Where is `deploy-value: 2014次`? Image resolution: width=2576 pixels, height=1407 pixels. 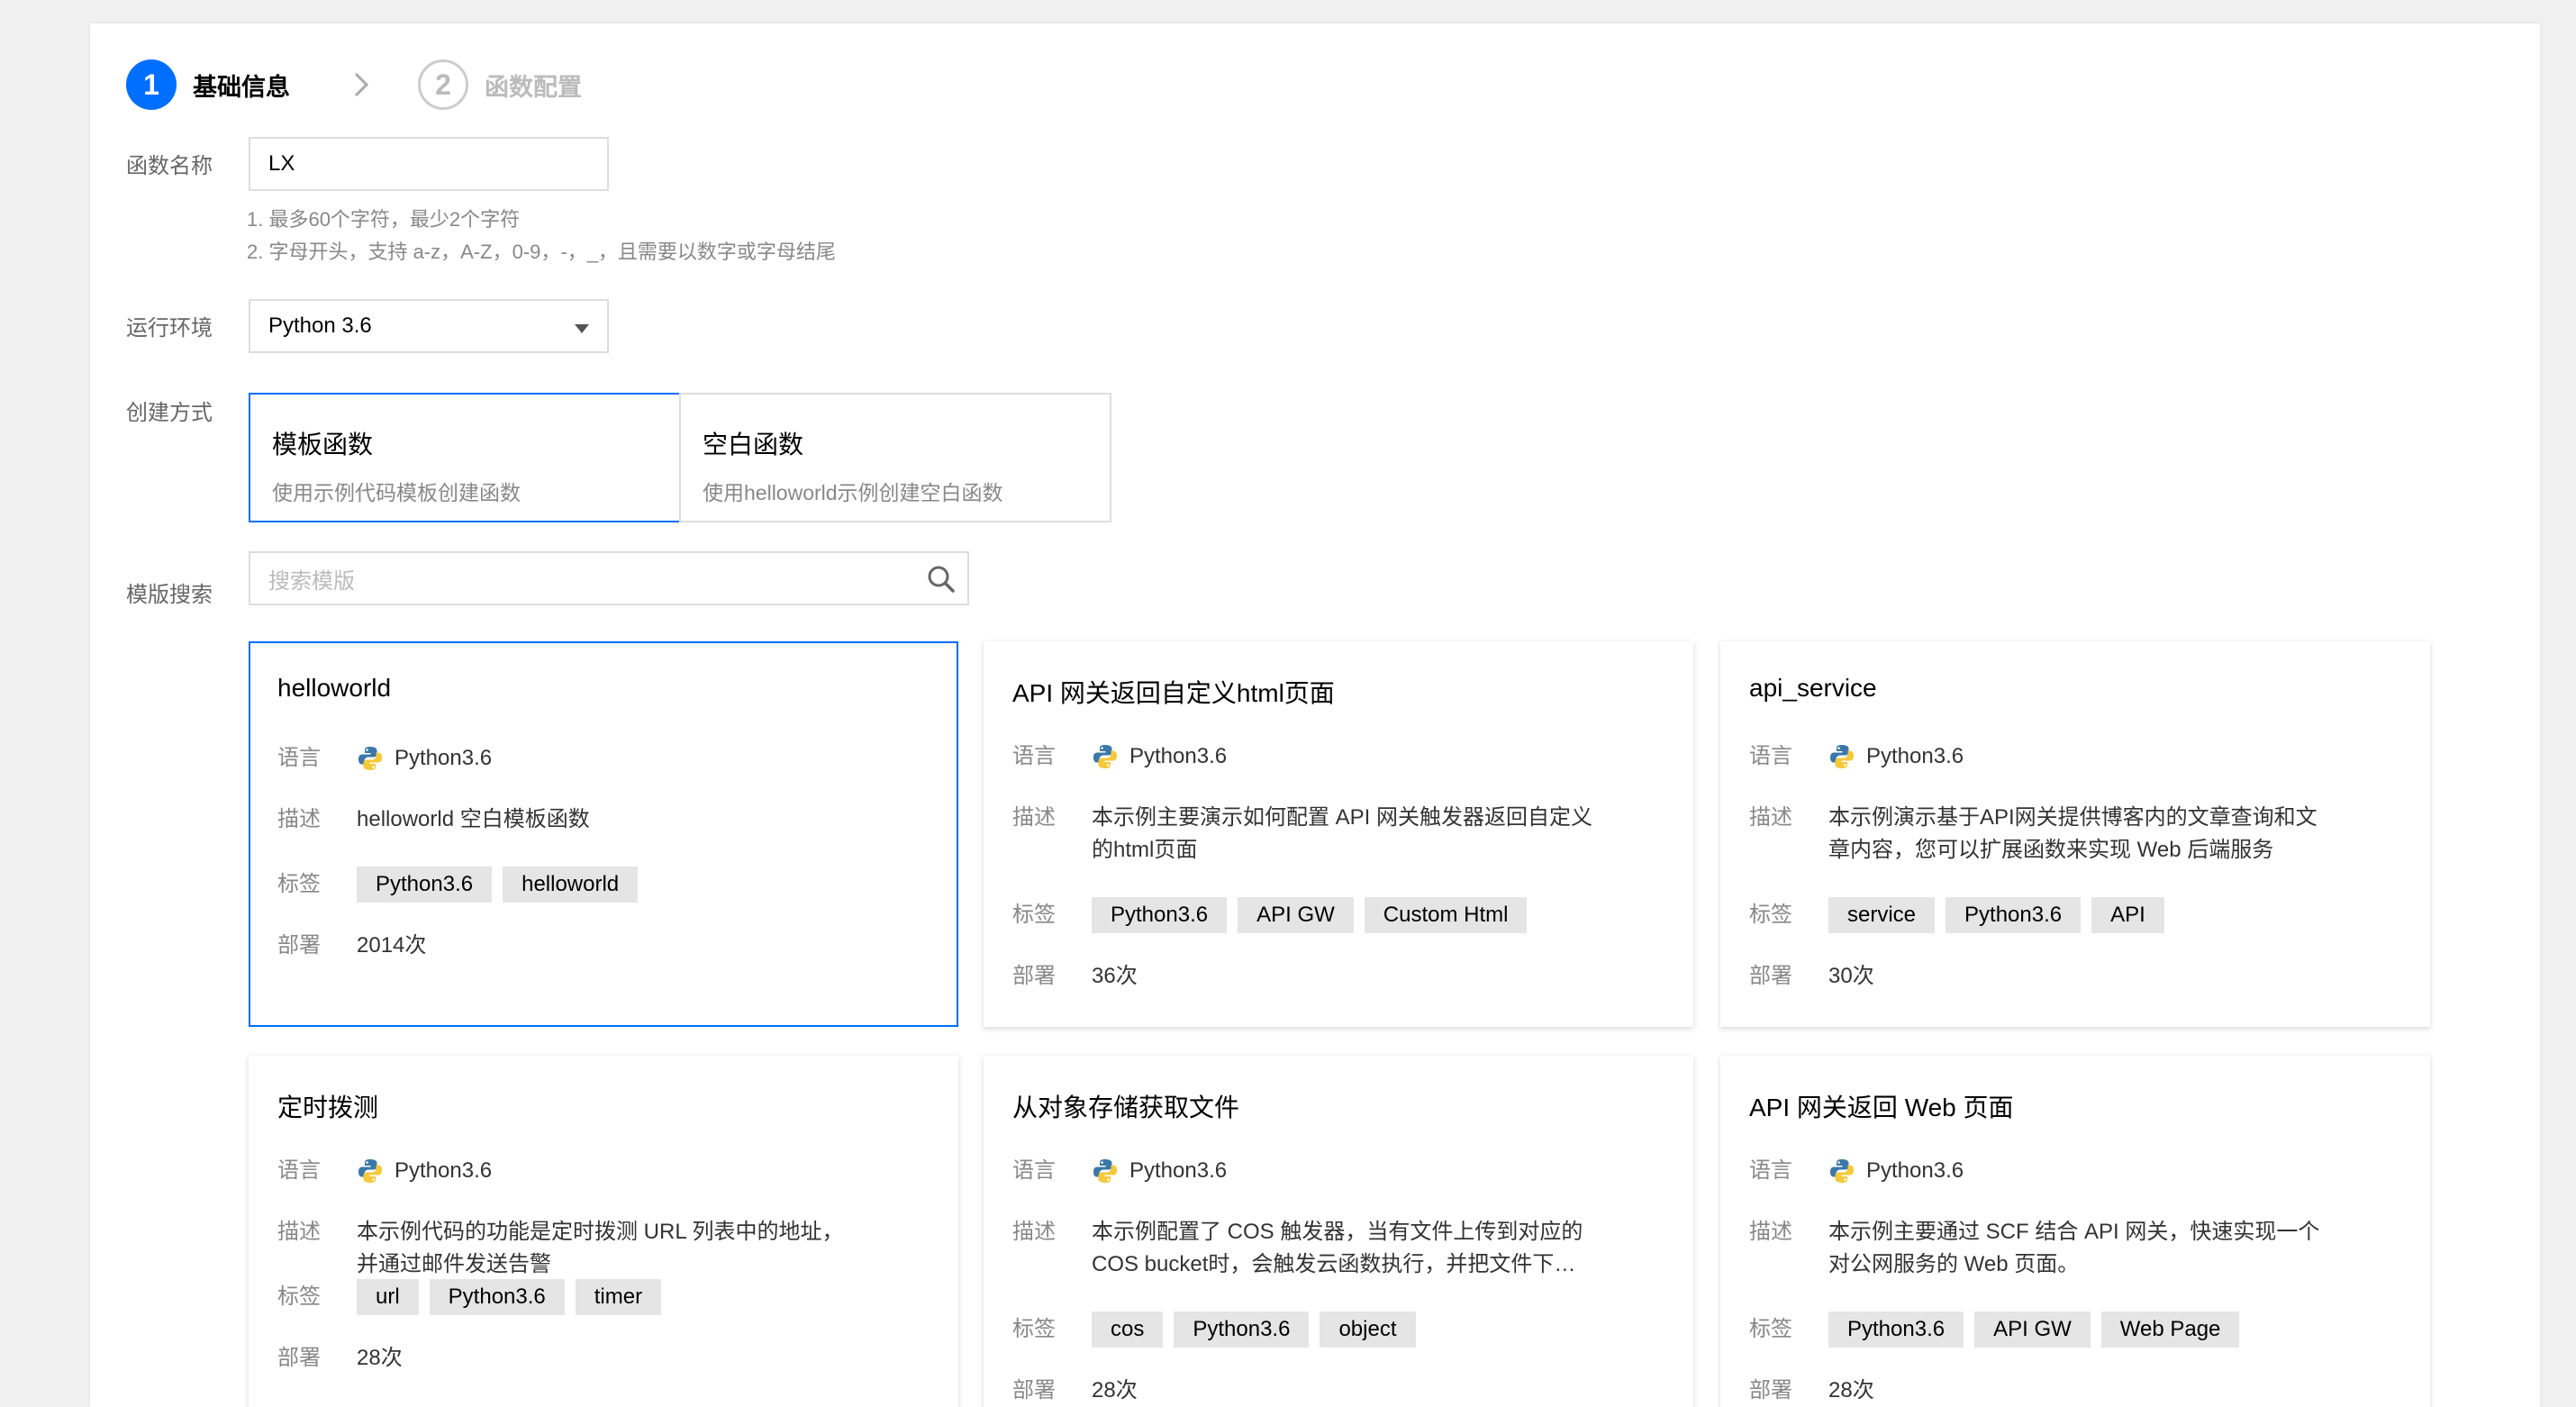 deploy-value: 2014次 is located at coordinates (392, 945).